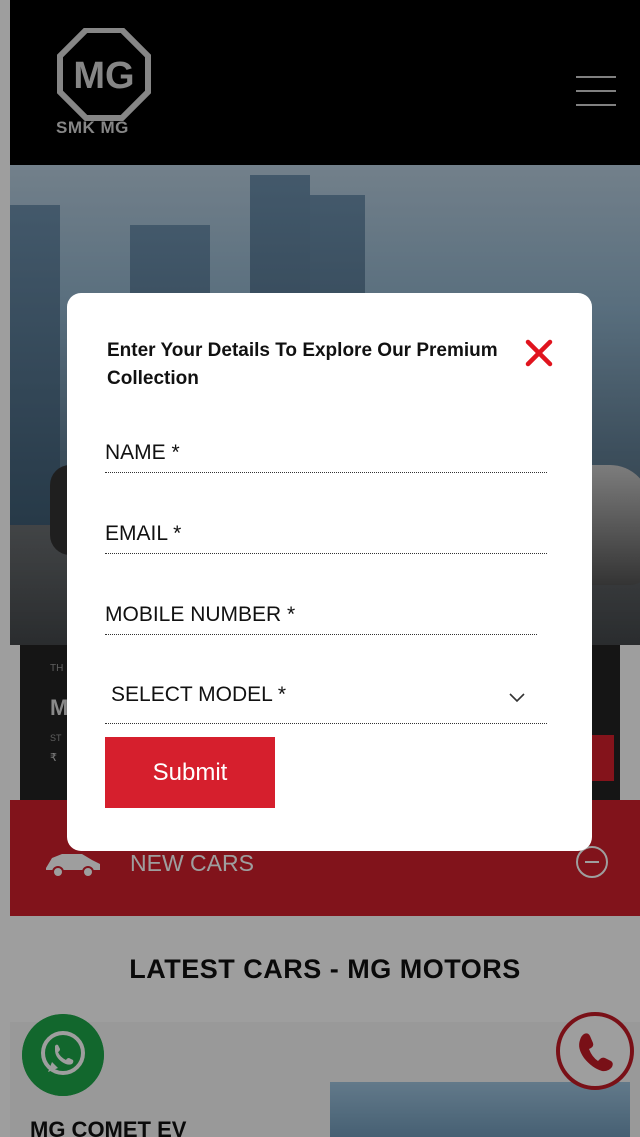 The height and width of the screenshot is (1137, 640). Describe the element at coordinates (190, 772) in the screenshot. I see `submit-button: Submit` at that location.